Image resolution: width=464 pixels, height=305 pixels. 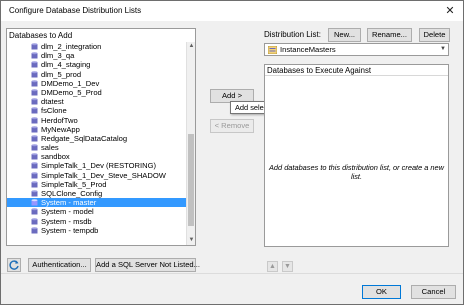 What do you see at coordinates (52, 102) in the screenshot?
I see `database-name: dtatest` at bounding box center [52, 102].